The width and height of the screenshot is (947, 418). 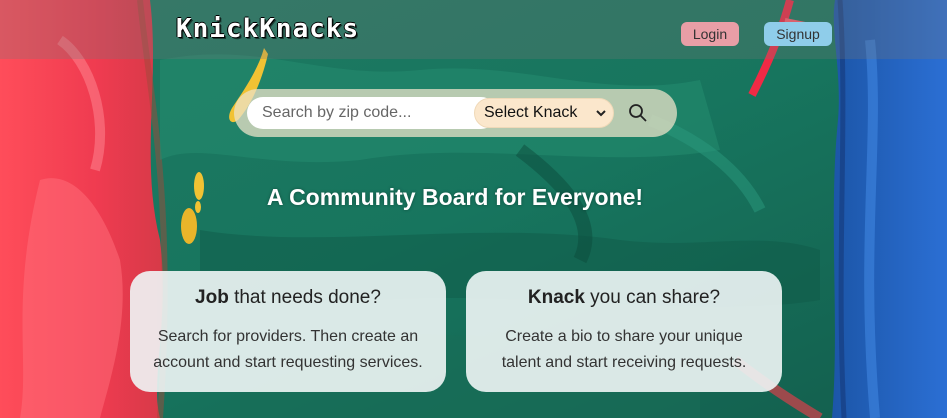 I want to click on top-navbar: KnickKnacks Login Signup, so click(x=473, y=29).